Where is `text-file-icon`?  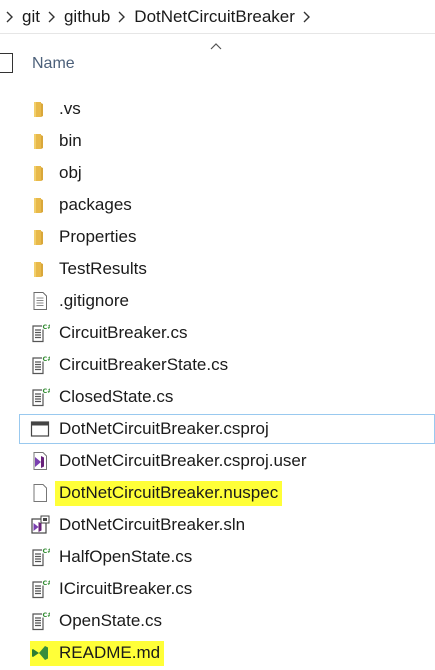
text-file-icon is located at coordinates (40, 301).